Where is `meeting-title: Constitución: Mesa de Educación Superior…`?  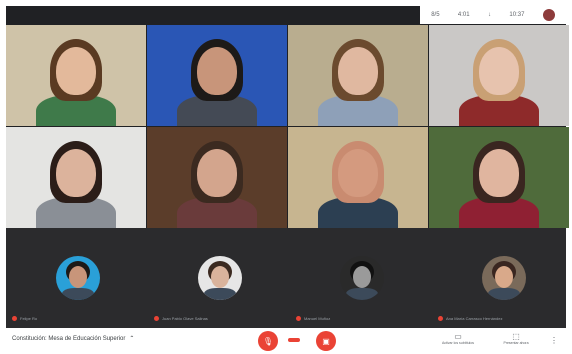 meeting-title: Constitución: Mesa de Educación Superior… is located at coordinates (73, 338).